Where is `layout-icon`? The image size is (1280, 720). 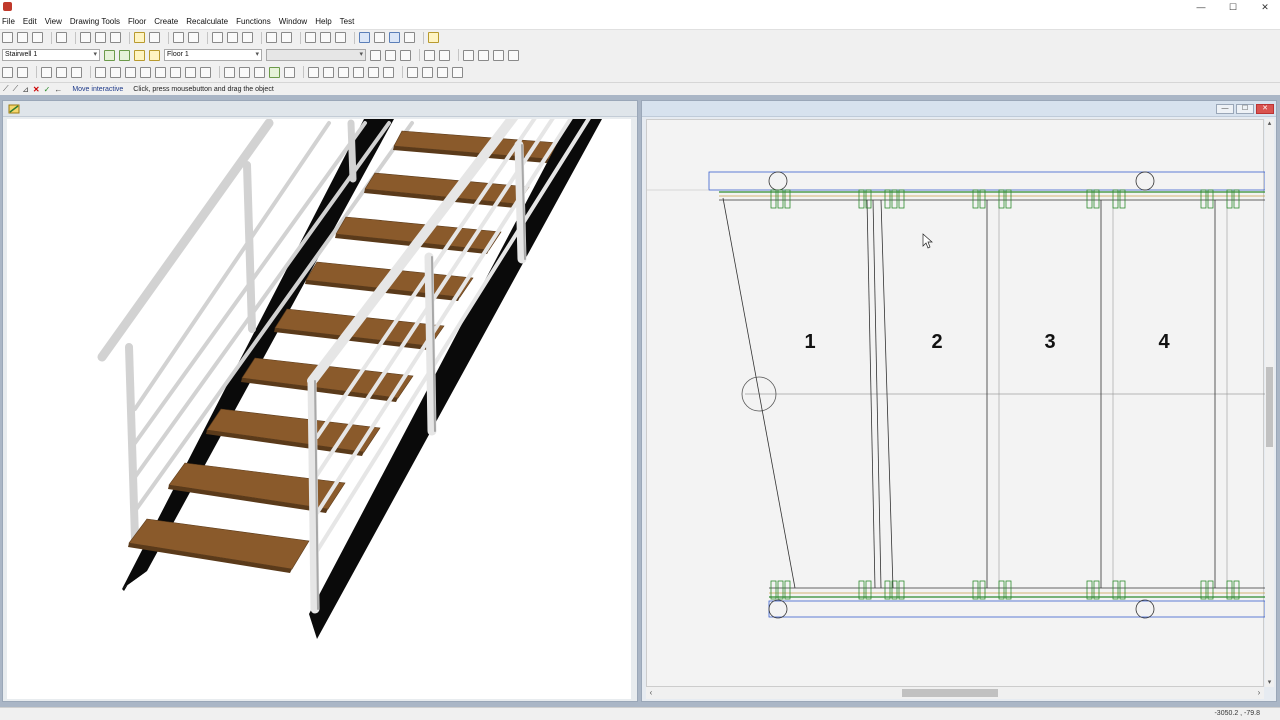
layout-icon is located at coordinates (85, 37).